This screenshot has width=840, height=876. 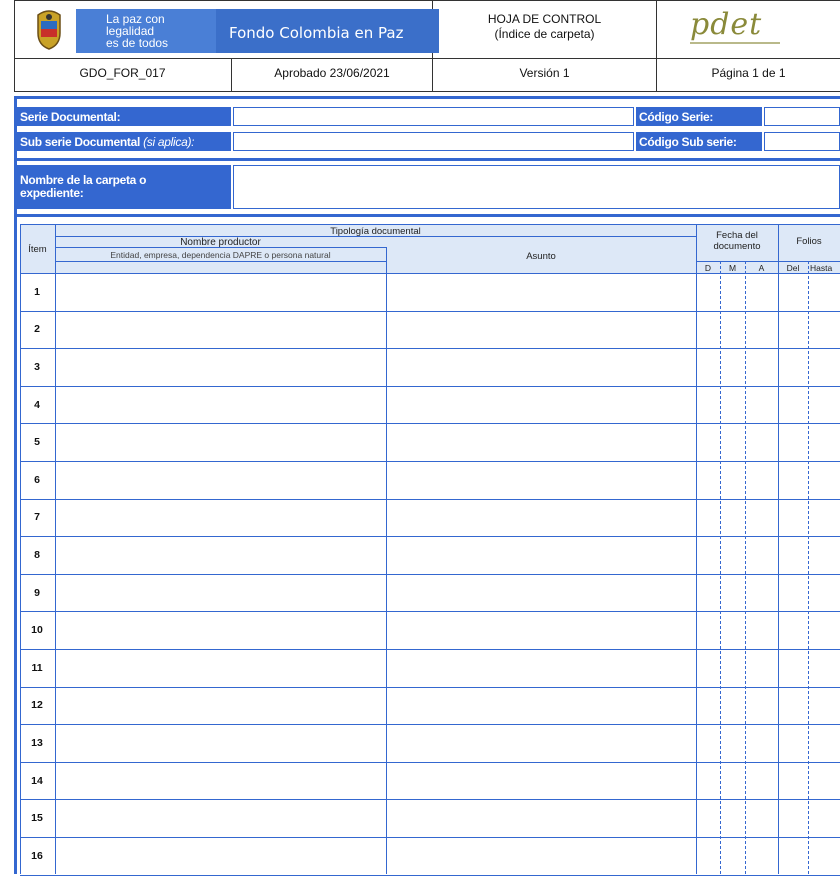 I want to click on subserie-field, so click(x=433, y=141).